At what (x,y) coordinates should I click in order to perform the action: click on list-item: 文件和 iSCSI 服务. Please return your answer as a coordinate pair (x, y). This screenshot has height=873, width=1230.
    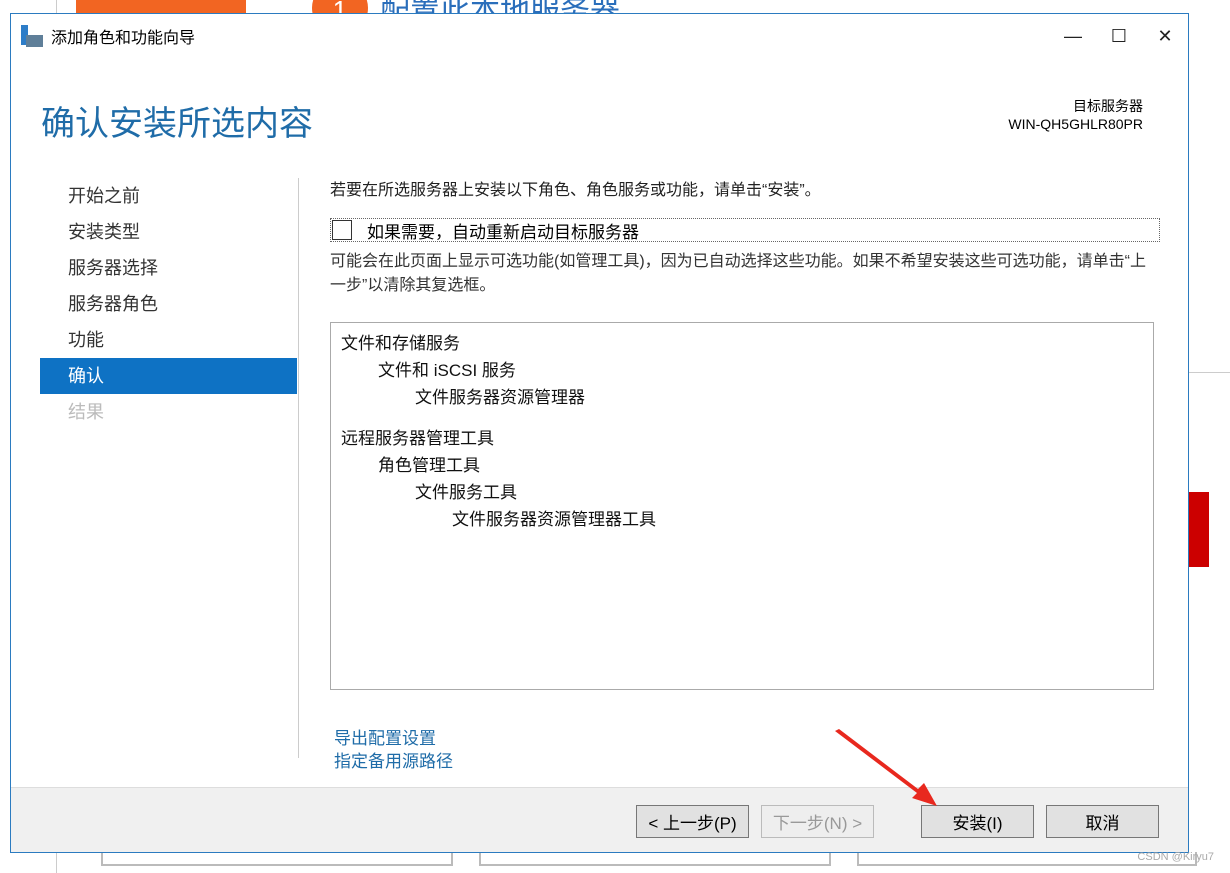
    Looking at the image, I should click on (447, 370).